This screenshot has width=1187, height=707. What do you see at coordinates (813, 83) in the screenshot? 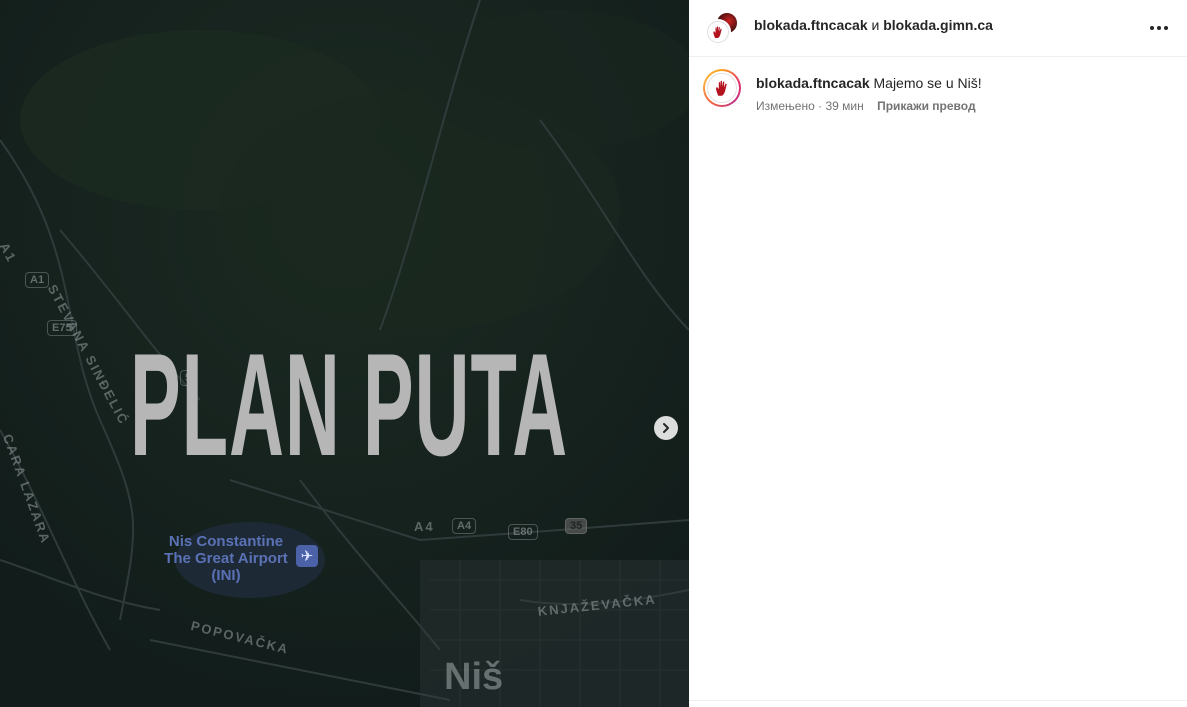
I see `caption-username: blokada.ftncacak` at bounding box center [813, 83].